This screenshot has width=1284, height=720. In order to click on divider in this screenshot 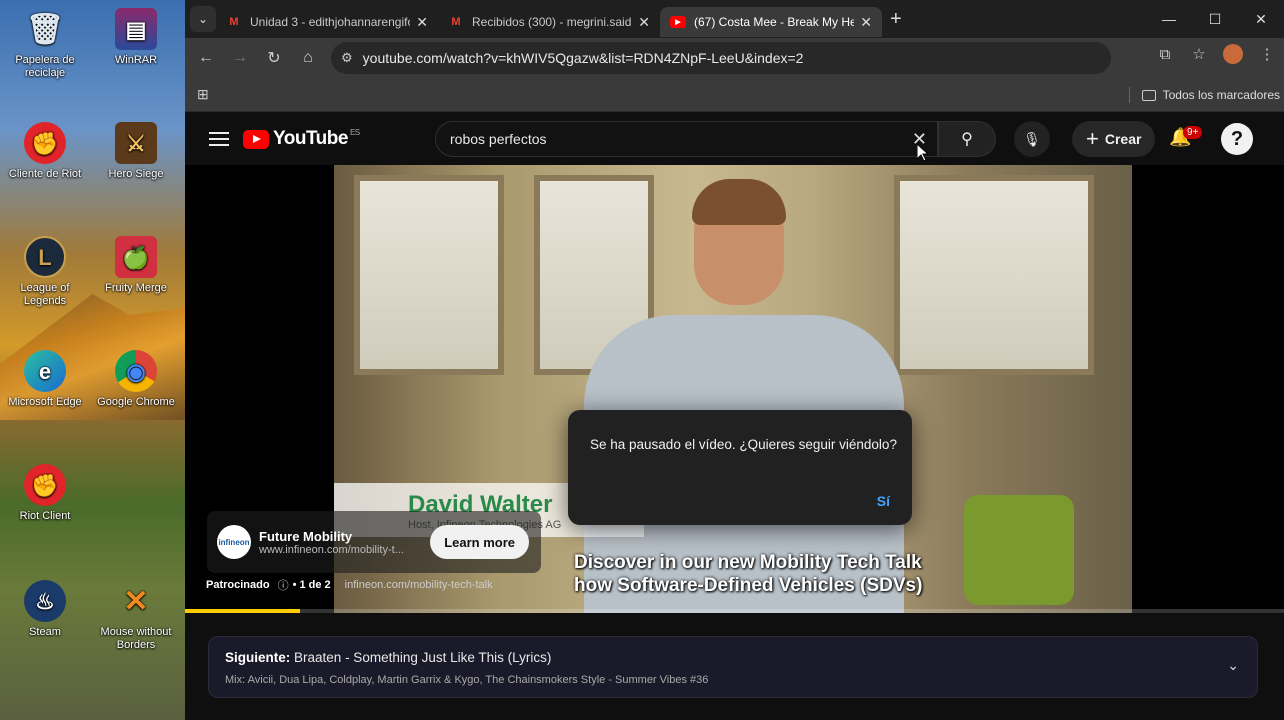, I will do `click(1129, 95)`.